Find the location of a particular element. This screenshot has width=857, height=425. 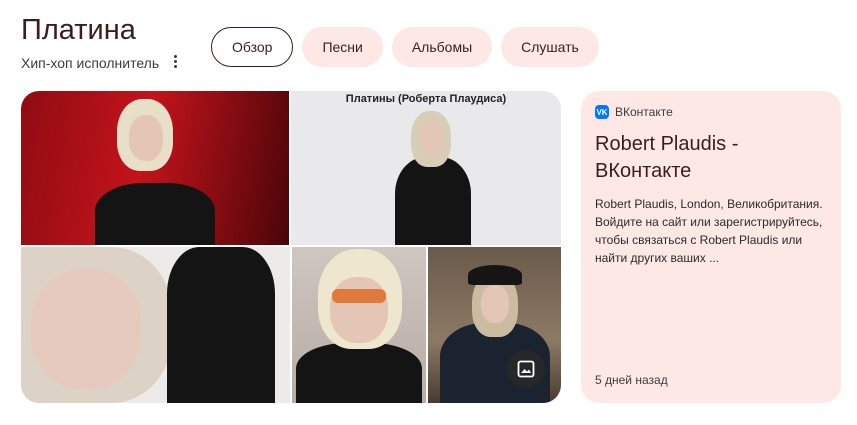

tab-bar: Обзор Песни Альбомы Слушать is located at coordinates (405, 47).